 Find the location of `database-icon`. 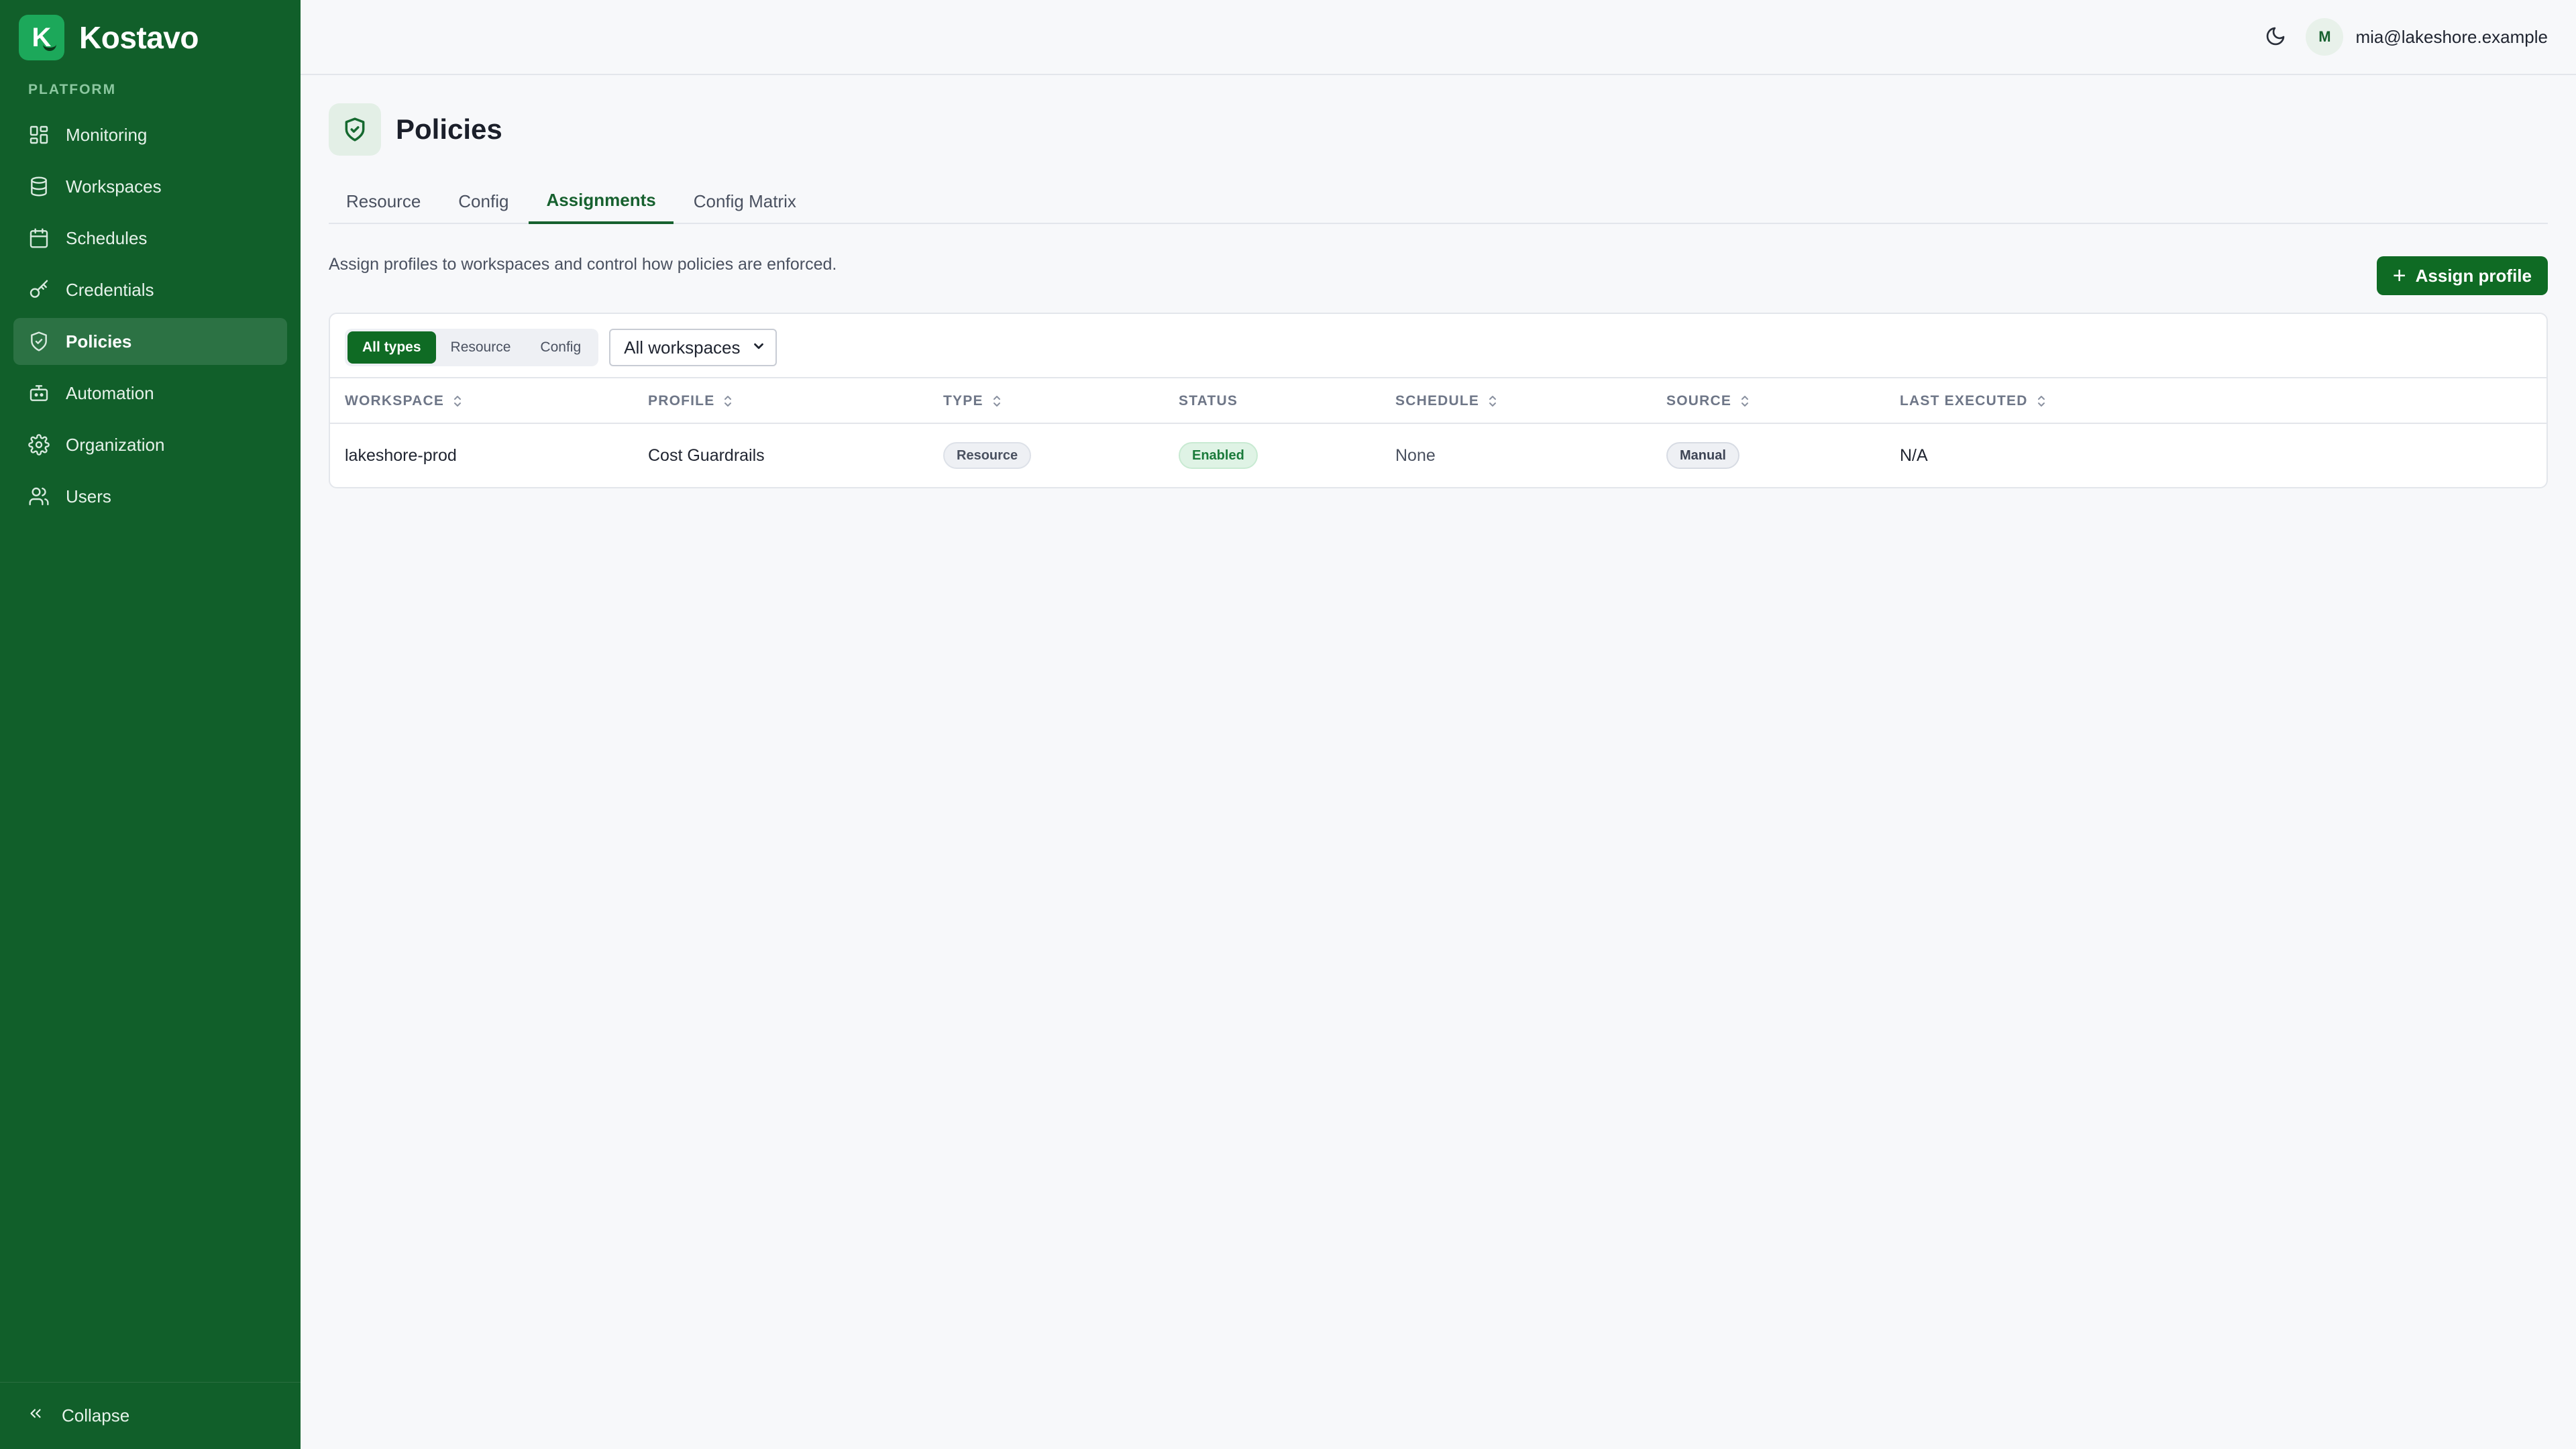

database-icon is located at coordinates (39, 186).